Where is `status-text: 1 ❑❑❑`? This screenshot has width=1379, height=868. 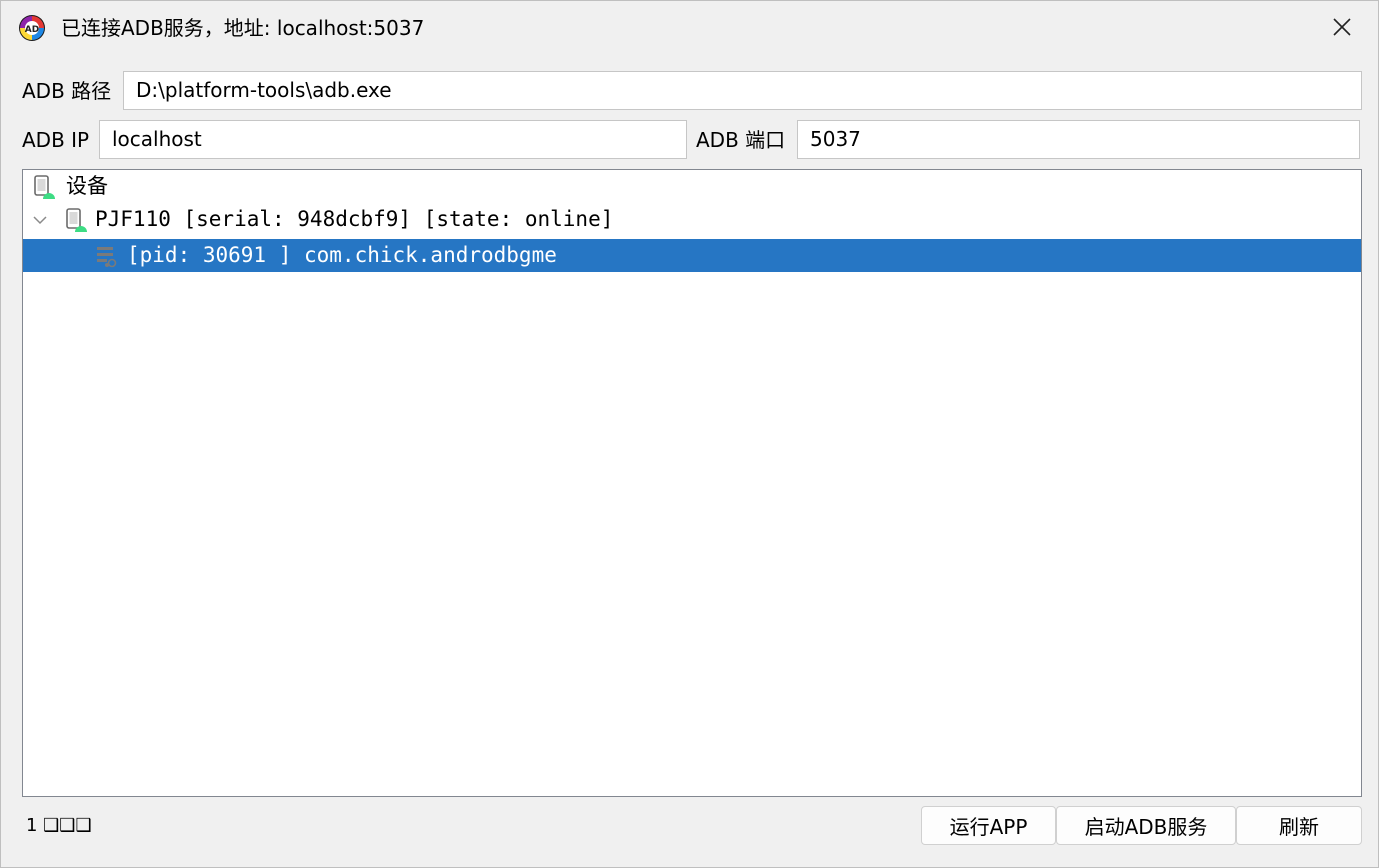 status-text: 1 ❑❑❑ is located at coordinates (59, 825).